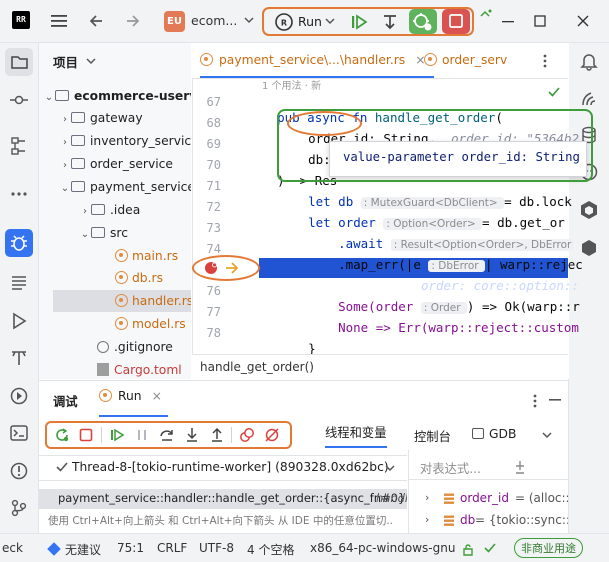 The width and height of the screenshot is (609, 562). Describe the element at coordinates (65, 61) in the screenshot. I see `project-pane-title: 项目` at that location.